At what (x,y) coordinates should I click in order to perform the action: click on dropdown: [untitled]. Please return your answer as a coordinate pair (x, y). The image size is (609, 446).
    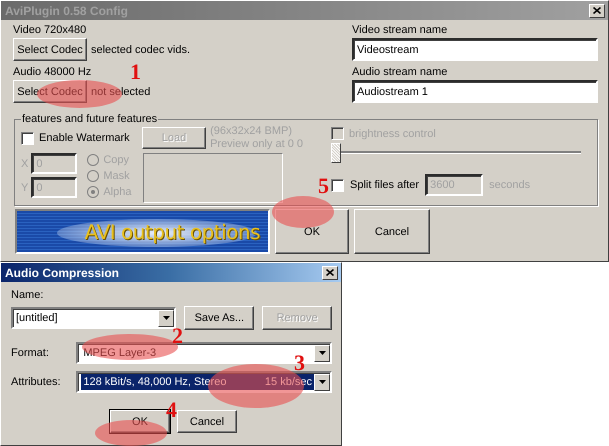
    Looking at the image, I should click on (93, 318).